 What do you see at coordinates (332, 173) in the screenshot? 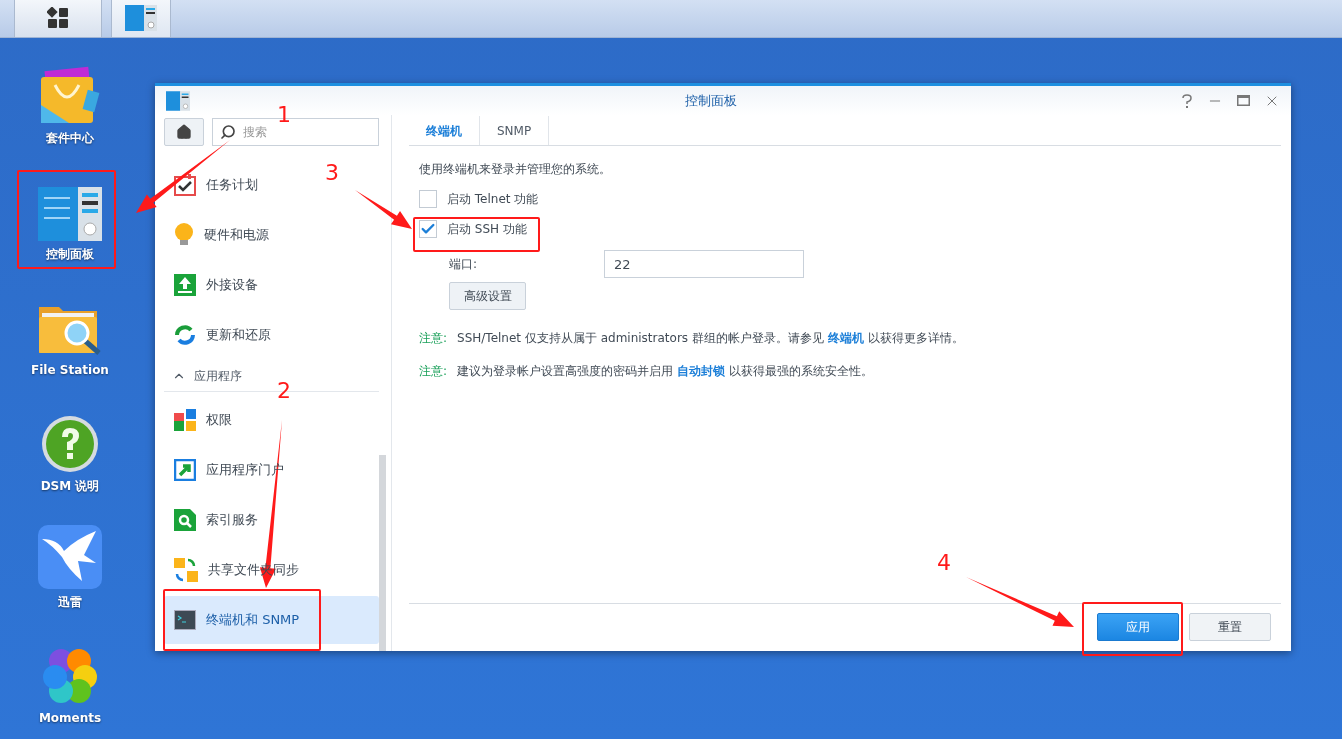
I see `step-number: 3` at bounding box center [332, 173].